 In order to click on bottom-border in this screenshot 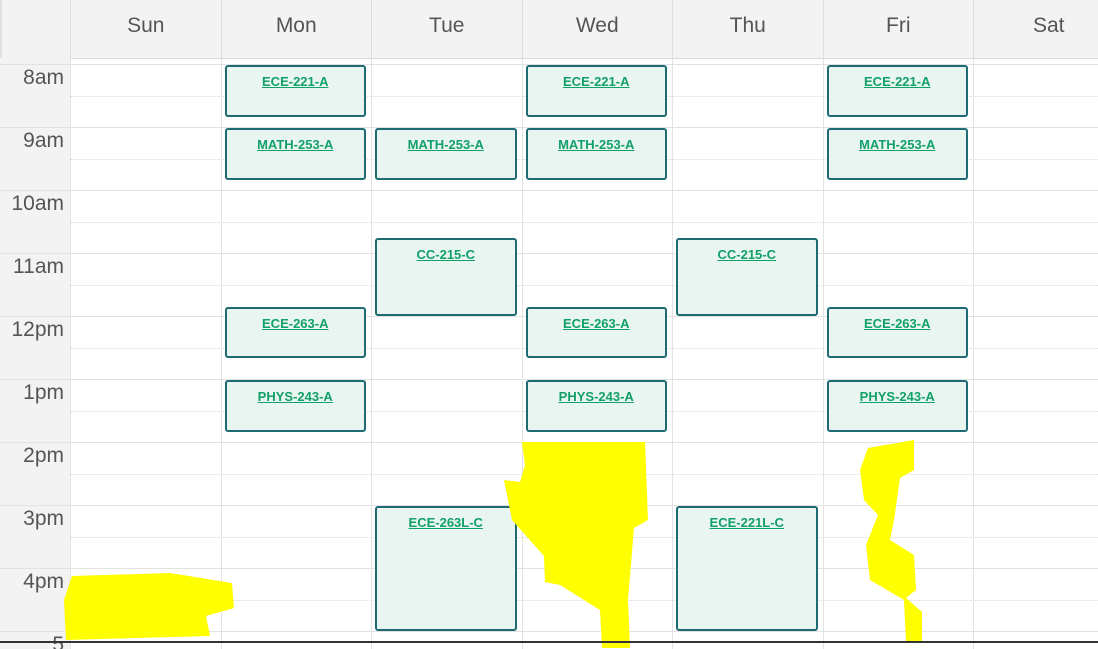, I will do `click(549, 642)`.